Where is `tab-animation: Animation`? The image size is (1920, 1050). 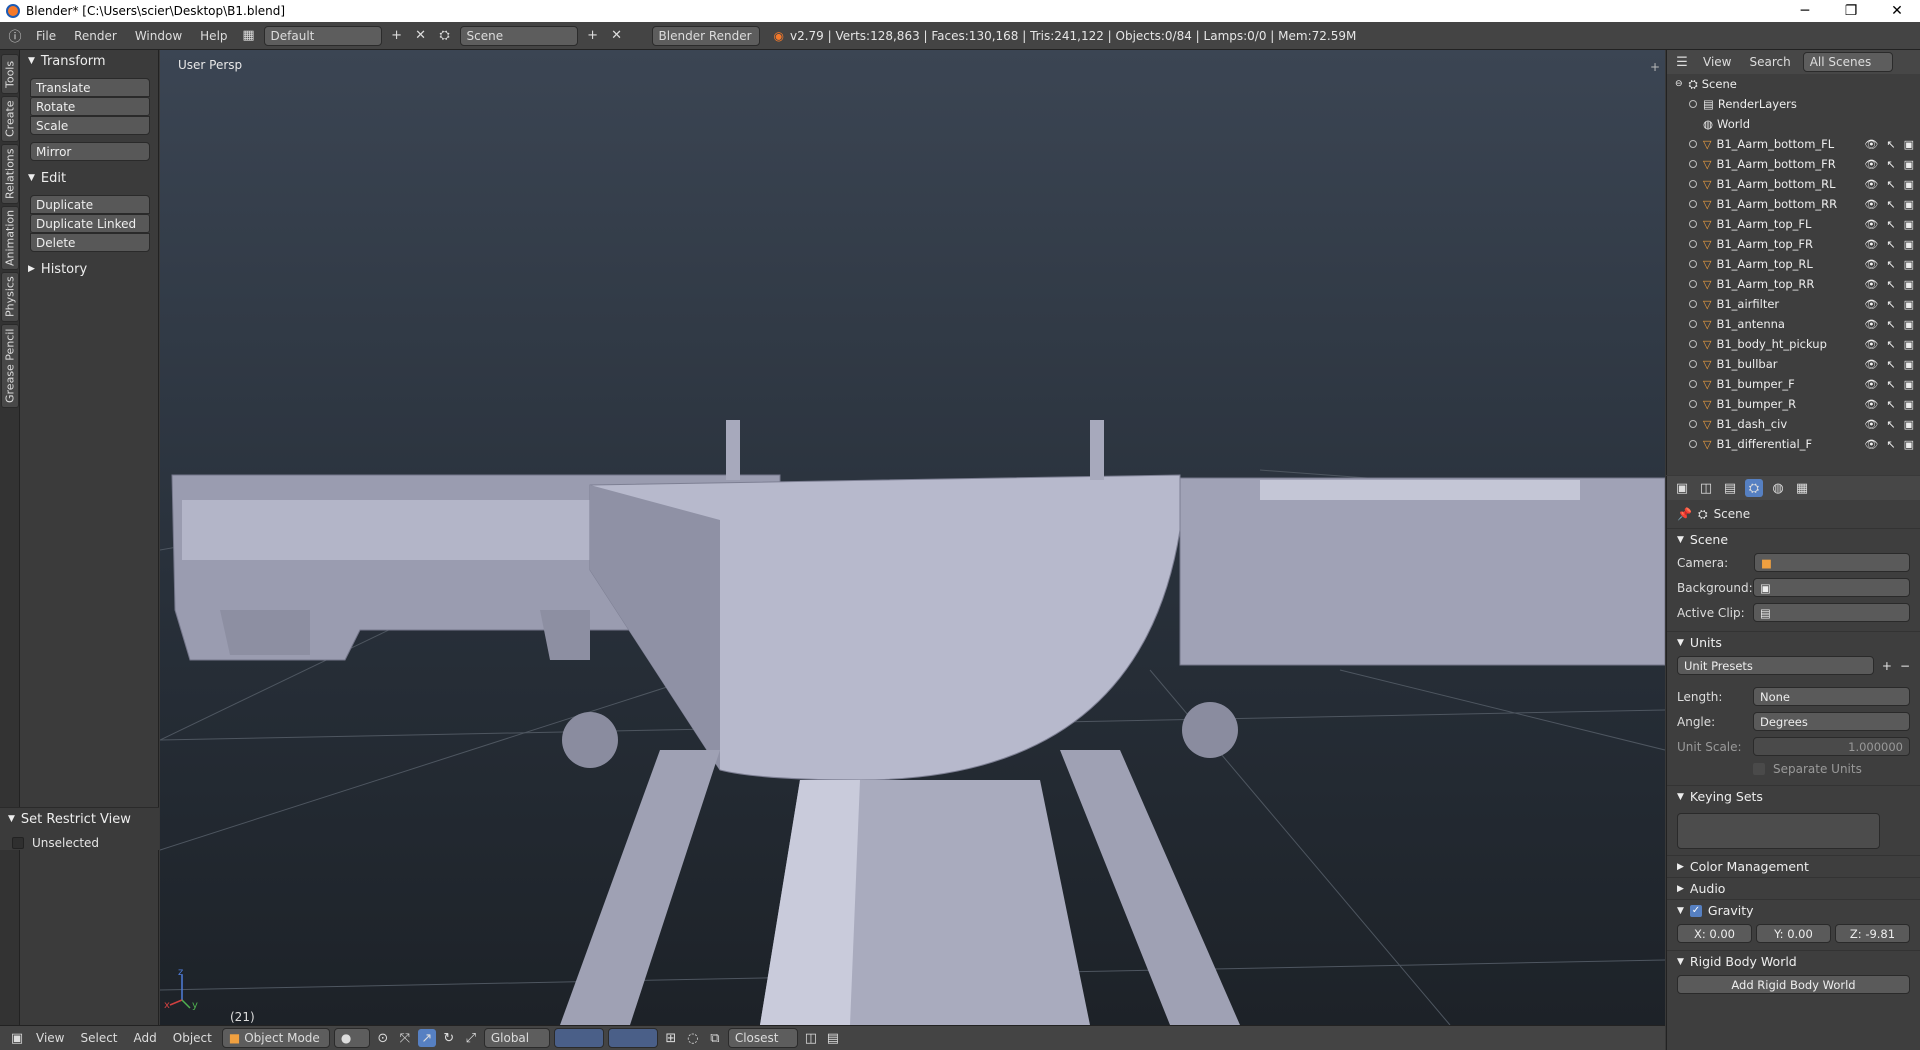
tab-animation: Animation is located at coordinates (10, 238).